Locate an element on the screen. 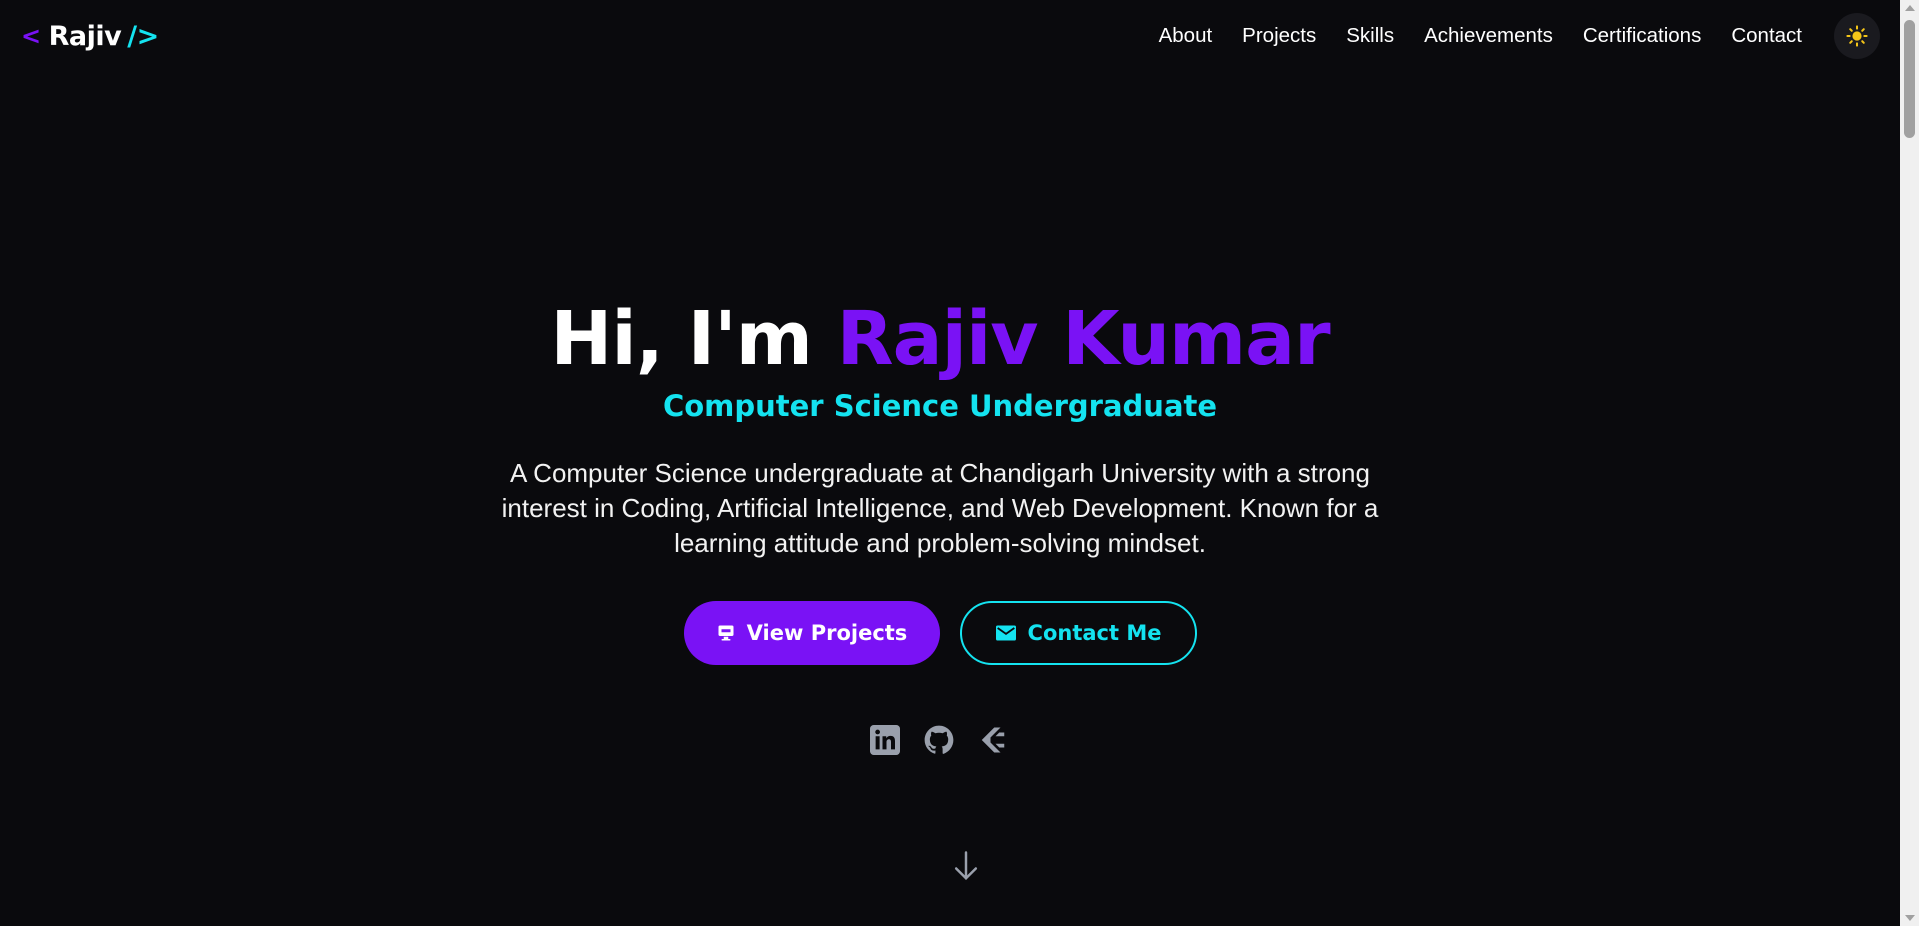 This screenshot has width=1919, height=926. hero-subtitle: Computer Science Undergraduate is located at coordinates (940, 406).